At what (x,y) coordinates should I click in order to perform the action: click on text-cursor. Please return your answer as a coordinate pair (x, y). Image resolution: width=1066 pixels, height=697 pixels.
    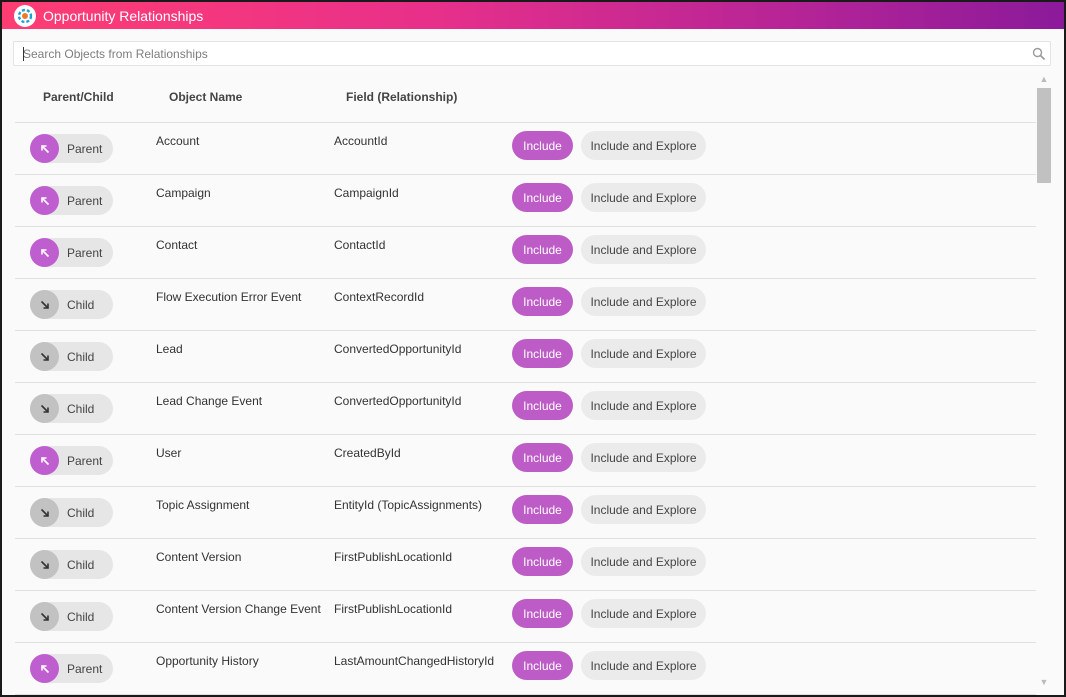
    Looking at the image, I should click on (23, 54).